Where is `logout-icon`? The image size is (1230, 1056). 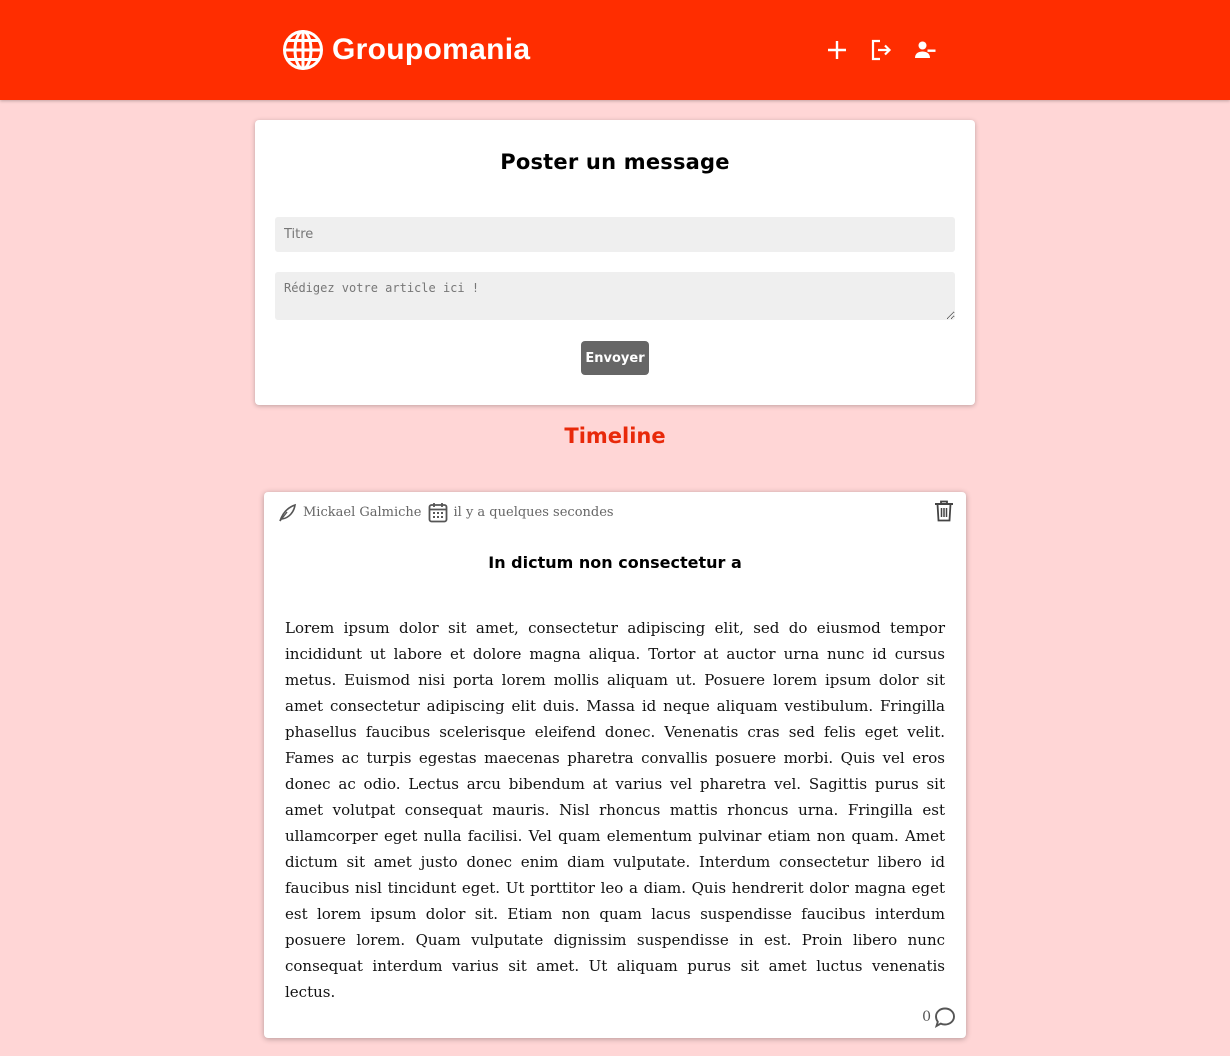 logout-icon is located at coordinates (881, 50).